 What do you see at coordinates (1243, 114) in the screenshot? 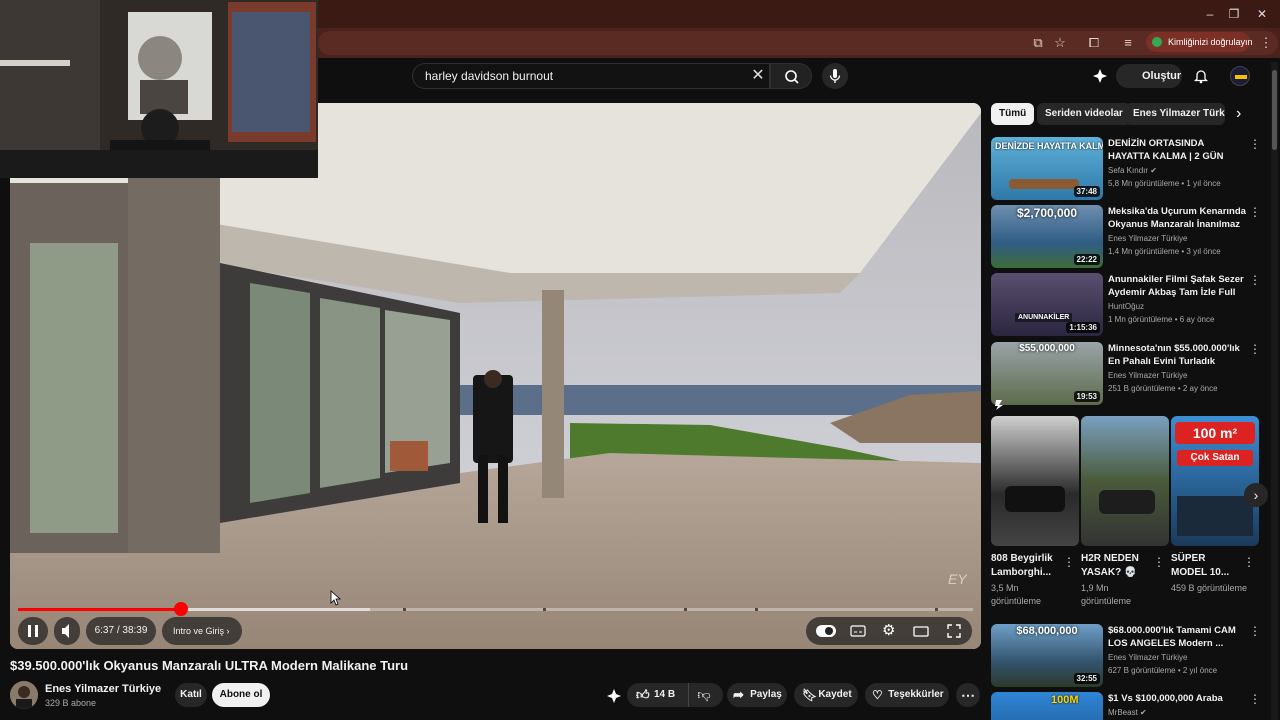
I see `chevron-right-icon: ›` at bounding box center [1243, 114].